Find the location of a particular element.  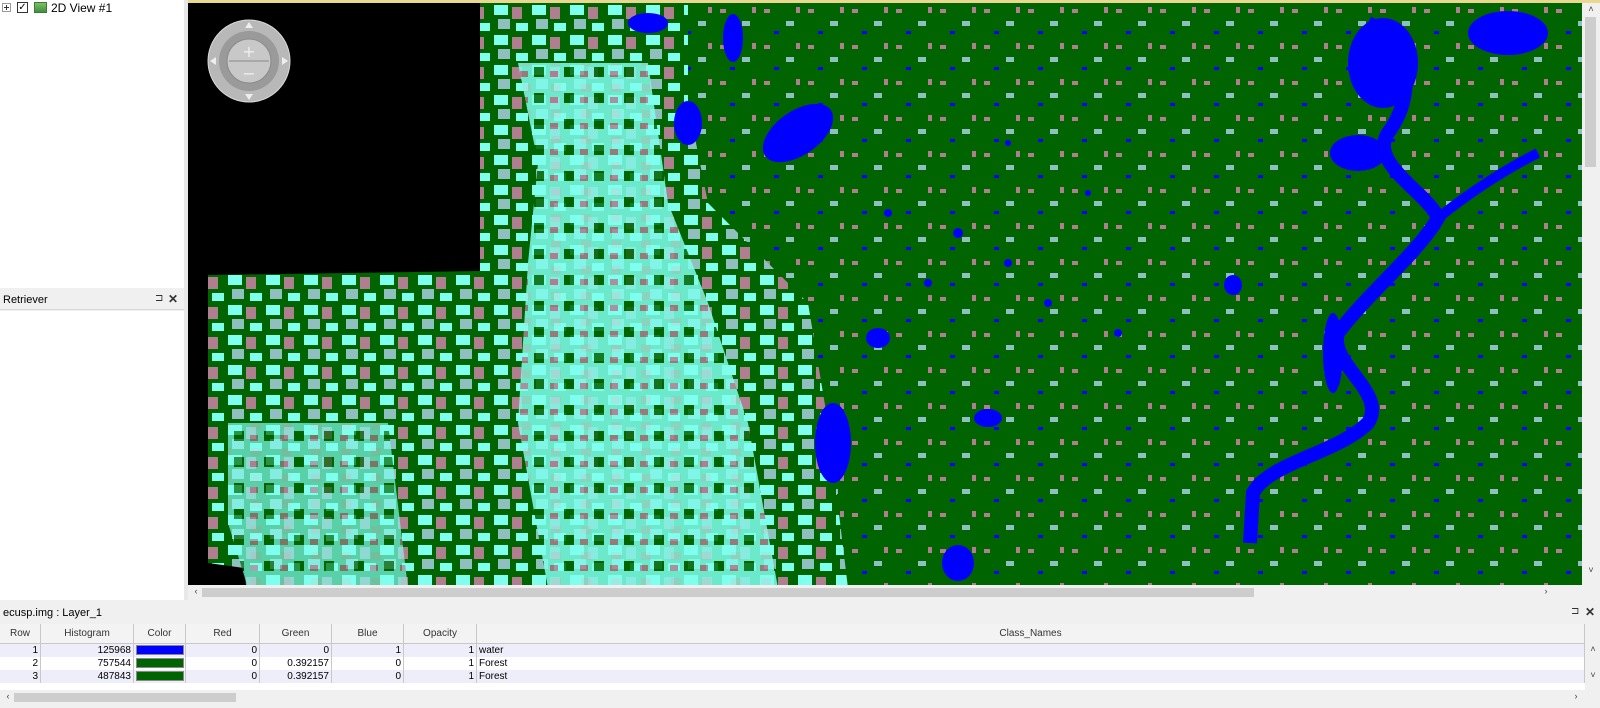

column-header-color: Color is located at coordinates (160, 634).